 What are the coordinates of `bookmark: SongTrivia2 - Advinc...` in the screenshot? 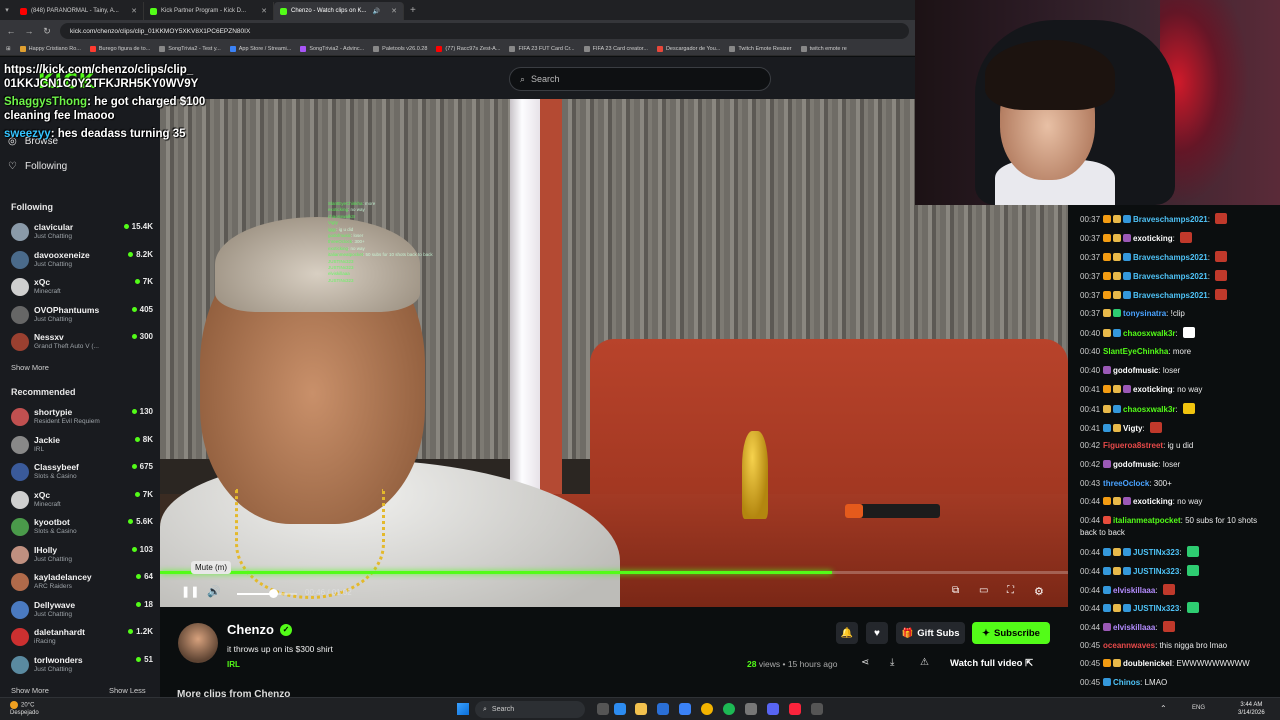 It's located at (332, 48).